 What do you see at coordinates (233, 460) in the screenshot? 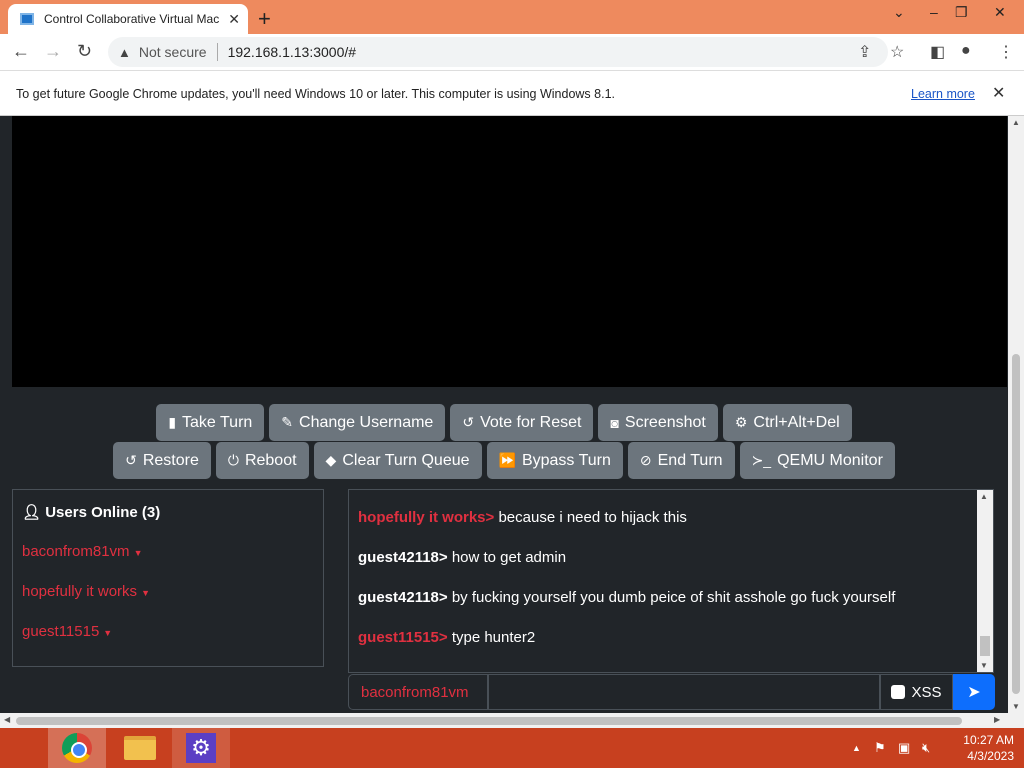
I see `power-icon: ⏻` at bounding box center [233, 460].